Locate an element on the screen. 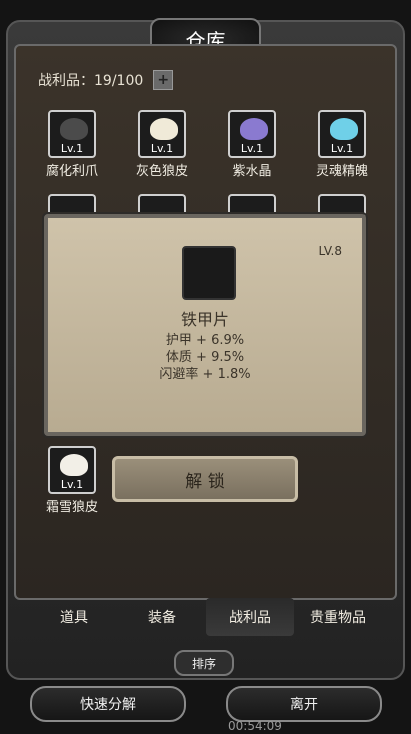  inventory-item: Lv.1 紫水晶 is located at coordinates (252, 144).